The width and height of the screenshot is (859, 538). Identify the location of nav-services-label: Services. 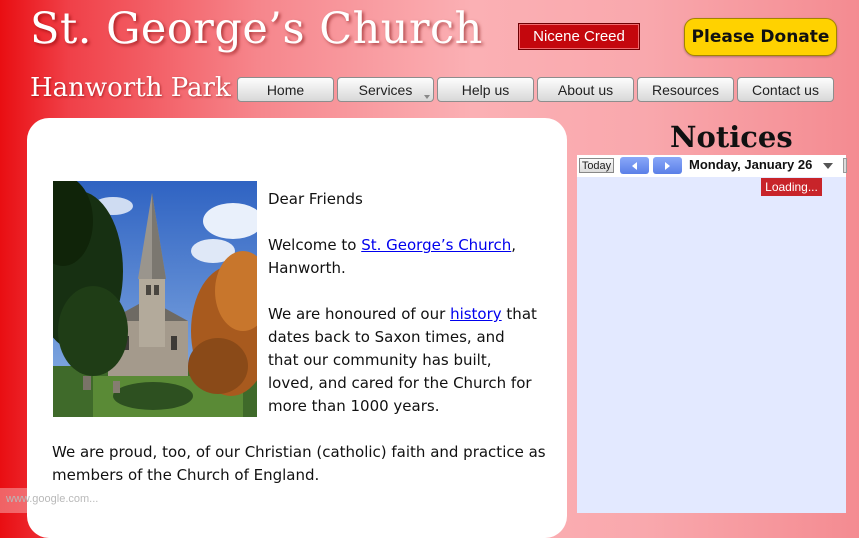
(385, 89).